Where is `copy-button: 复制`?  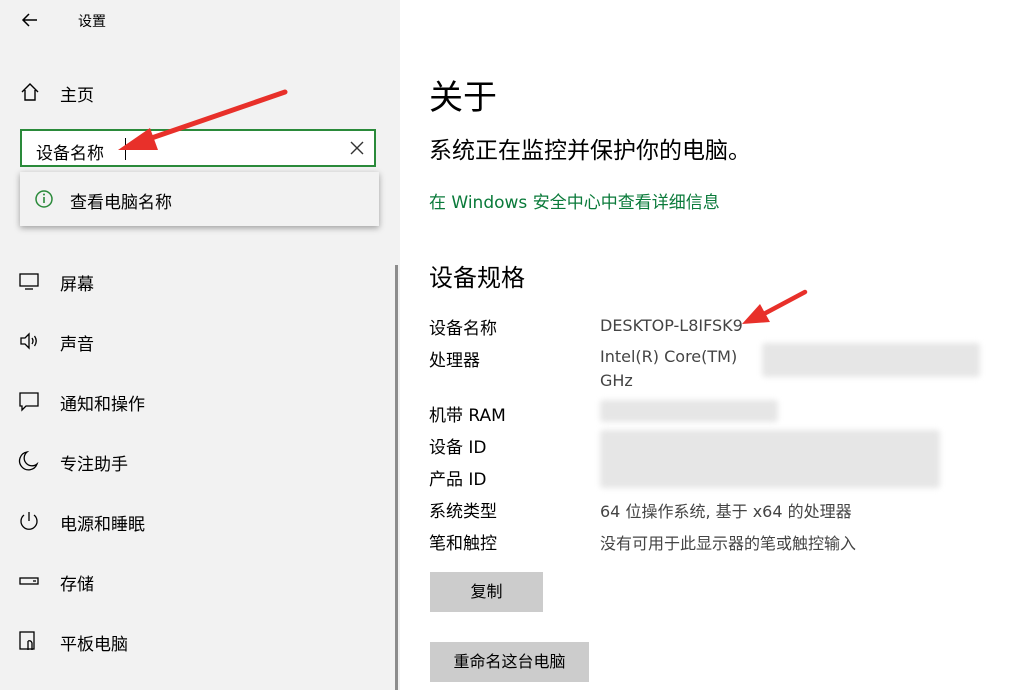 copy-button: 复制 is located at coordinates (486, 592).